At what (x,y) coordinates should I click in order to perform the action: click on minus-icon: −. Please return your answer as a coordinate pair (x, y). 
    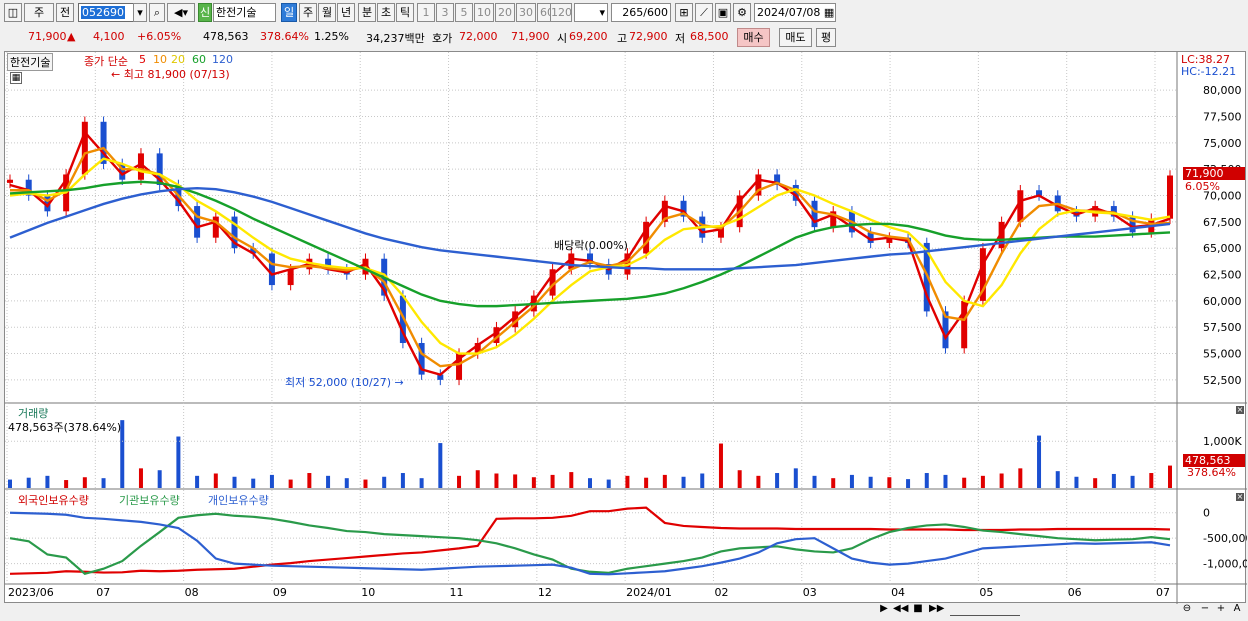
    Looking at the image, I should click on (1205, 609).